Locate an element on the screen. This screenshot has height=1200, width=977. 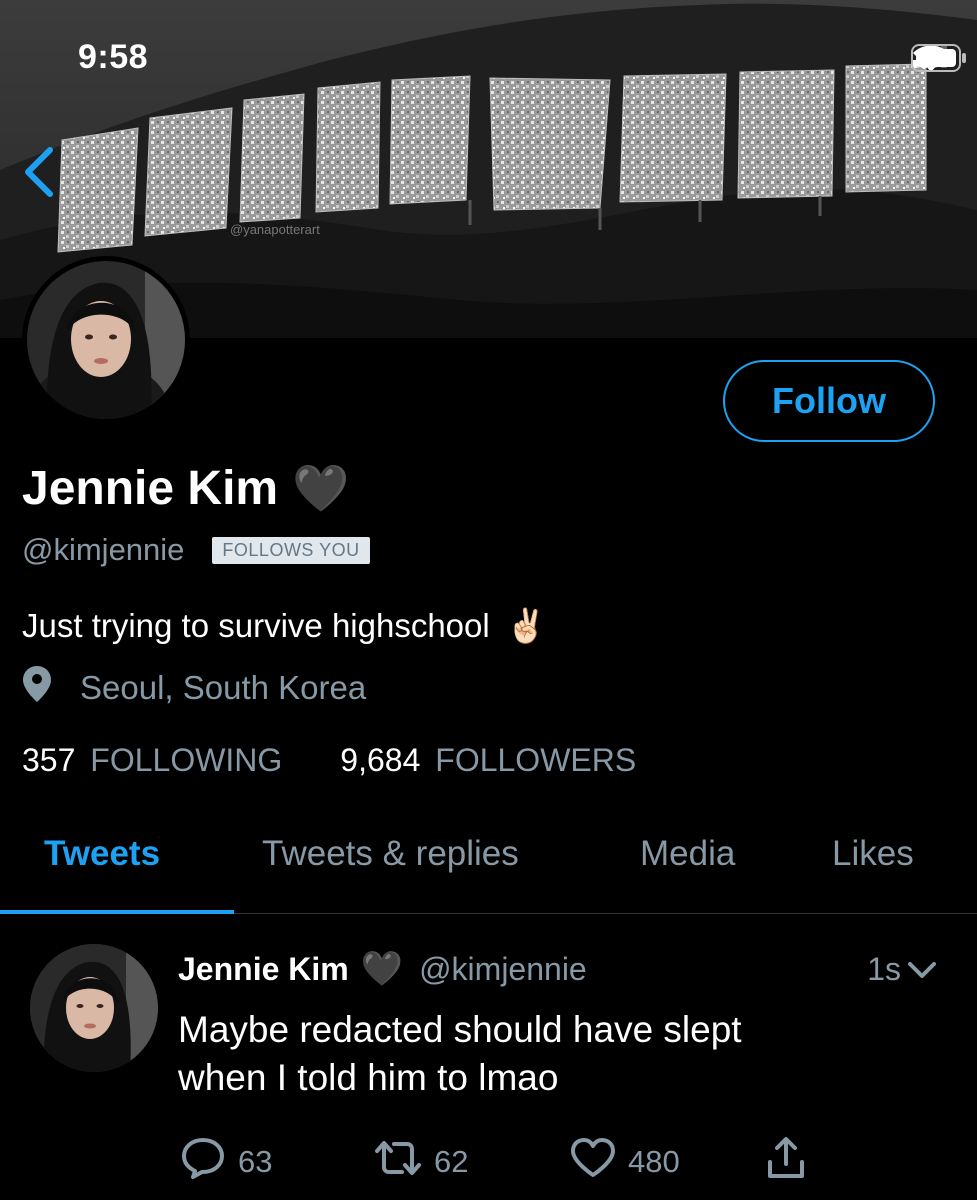
following-stat: 357 FOLLOWING is located at coordinates (152, 760).